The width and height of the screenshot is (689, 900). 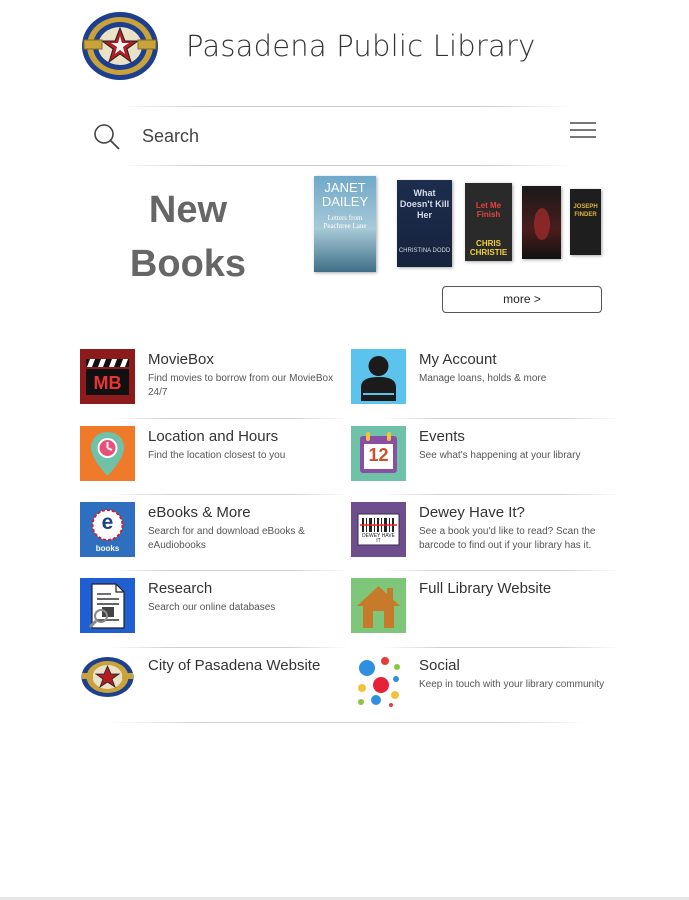 What do you see at coordinates (345, 165) in the screenshot?
I see `search-bottom-rule` at bounding box center [345, 165].